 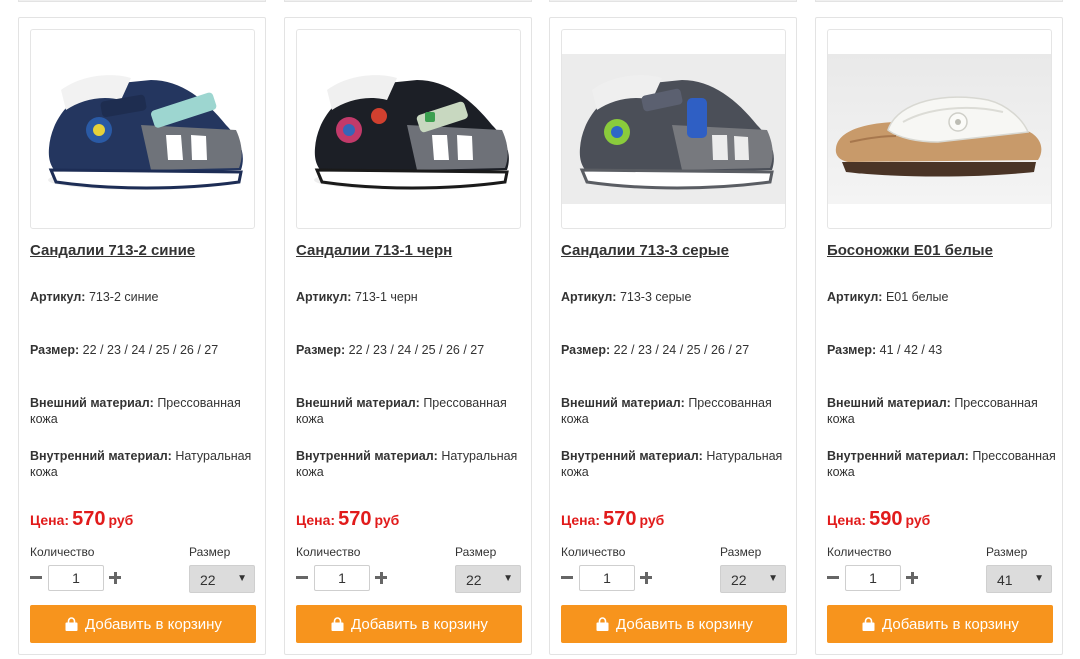 I want to click on price-value: 590, so click(x=886, y=519).